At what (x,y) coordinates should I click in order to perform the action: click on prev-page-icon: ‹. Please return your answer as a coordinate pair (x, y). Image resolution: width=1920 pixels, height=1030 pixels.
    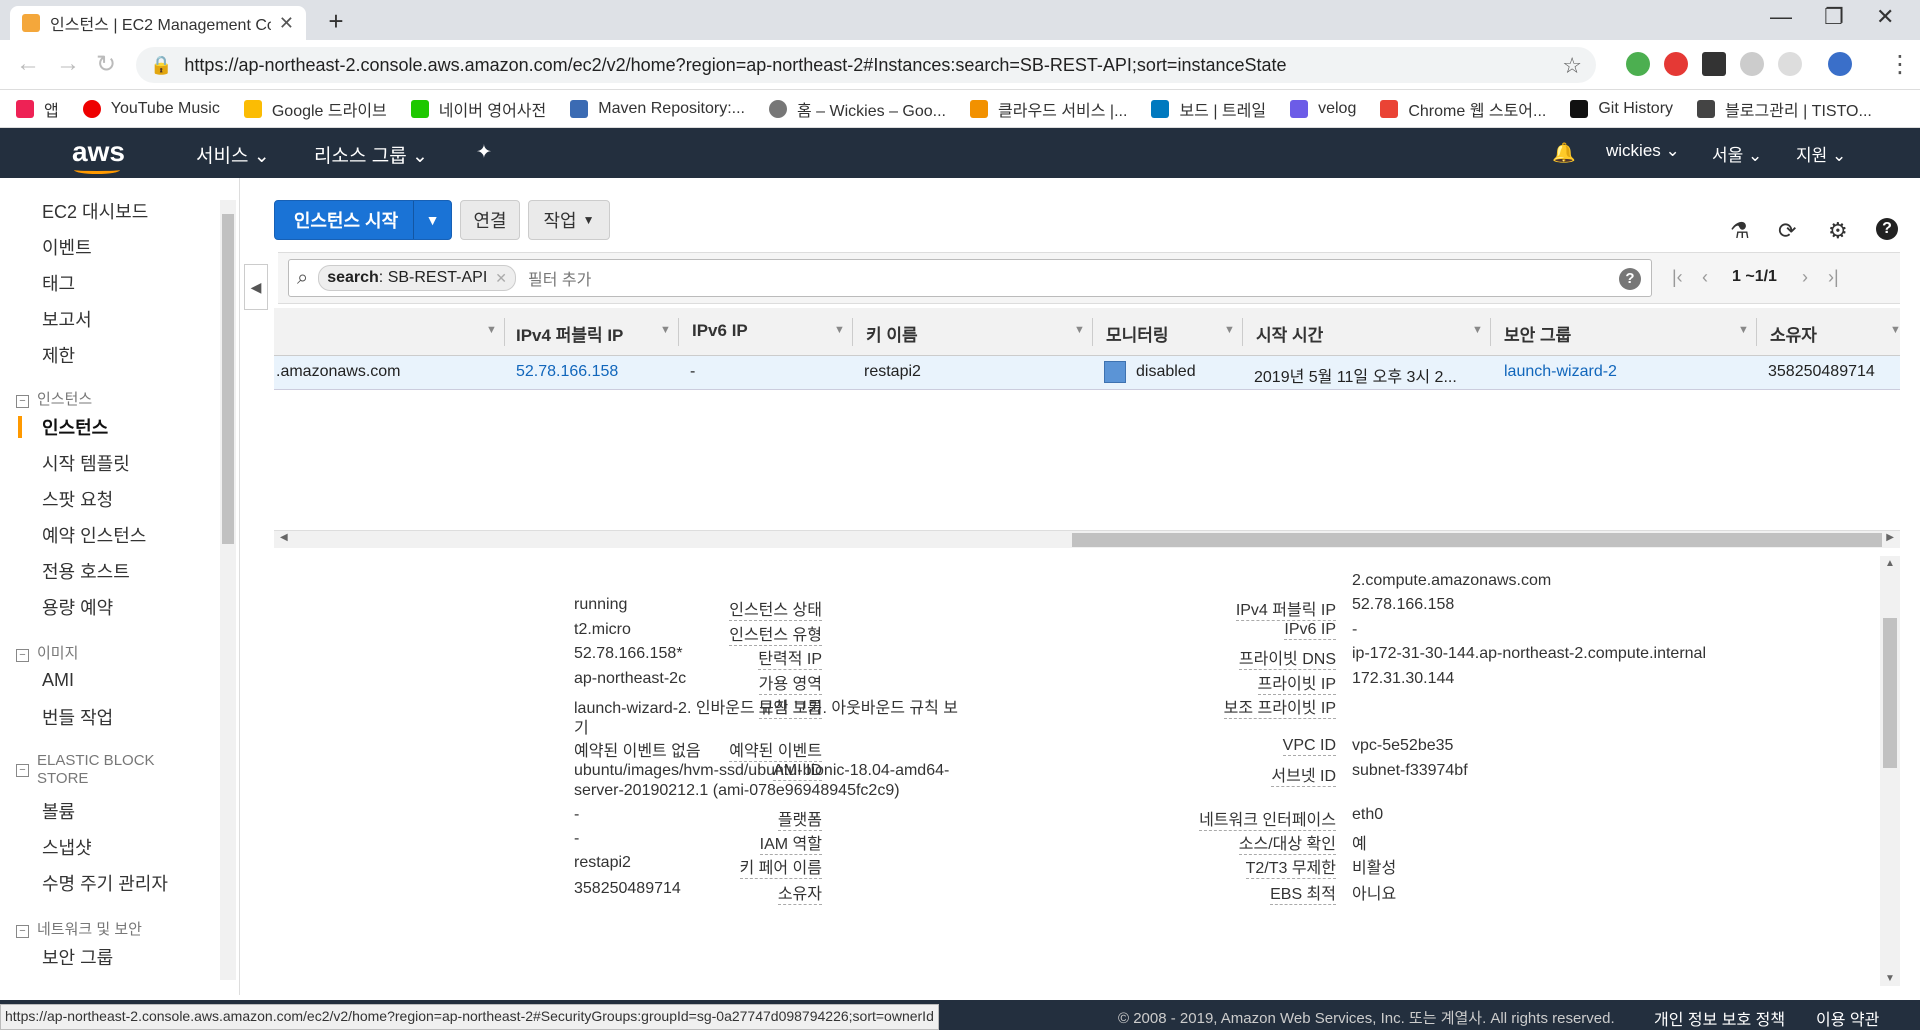
    Looking at the image, I should click on (1705, 277).